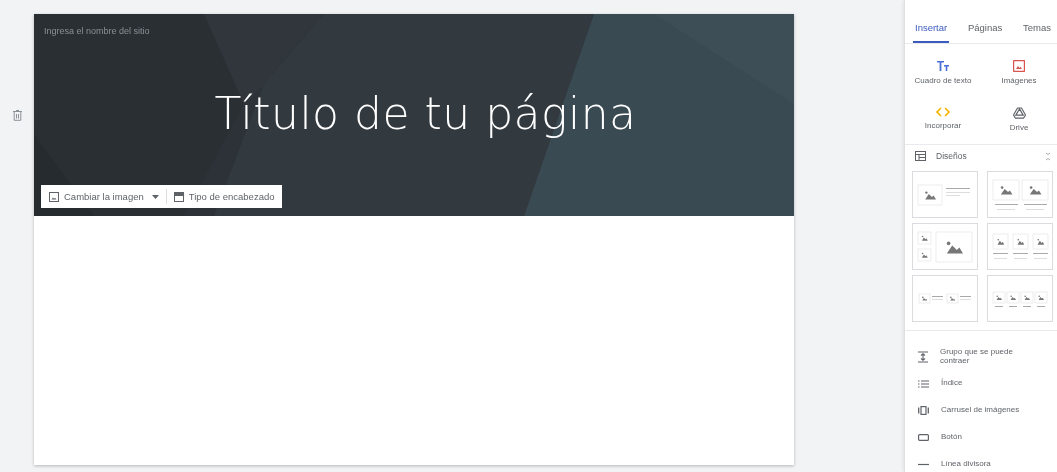 This screenshot has width=1057, height=472. What do you see at coordinates (923, 356) in the screenshot?
I see `collapse-icon` at bounding box center [923, 356].